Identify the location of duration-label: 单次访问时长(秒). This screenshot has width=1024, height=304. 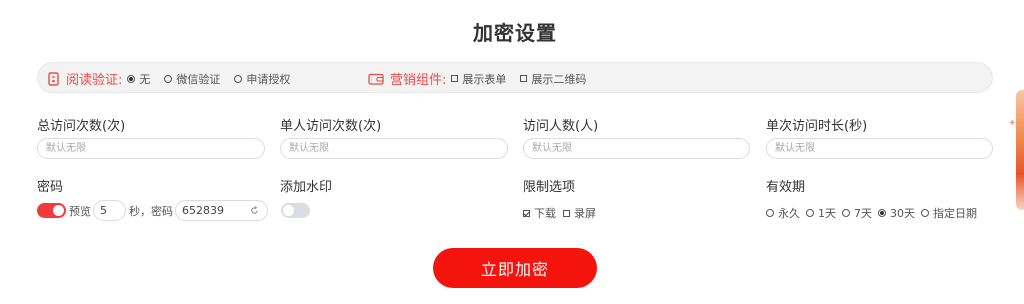
(817, 126).